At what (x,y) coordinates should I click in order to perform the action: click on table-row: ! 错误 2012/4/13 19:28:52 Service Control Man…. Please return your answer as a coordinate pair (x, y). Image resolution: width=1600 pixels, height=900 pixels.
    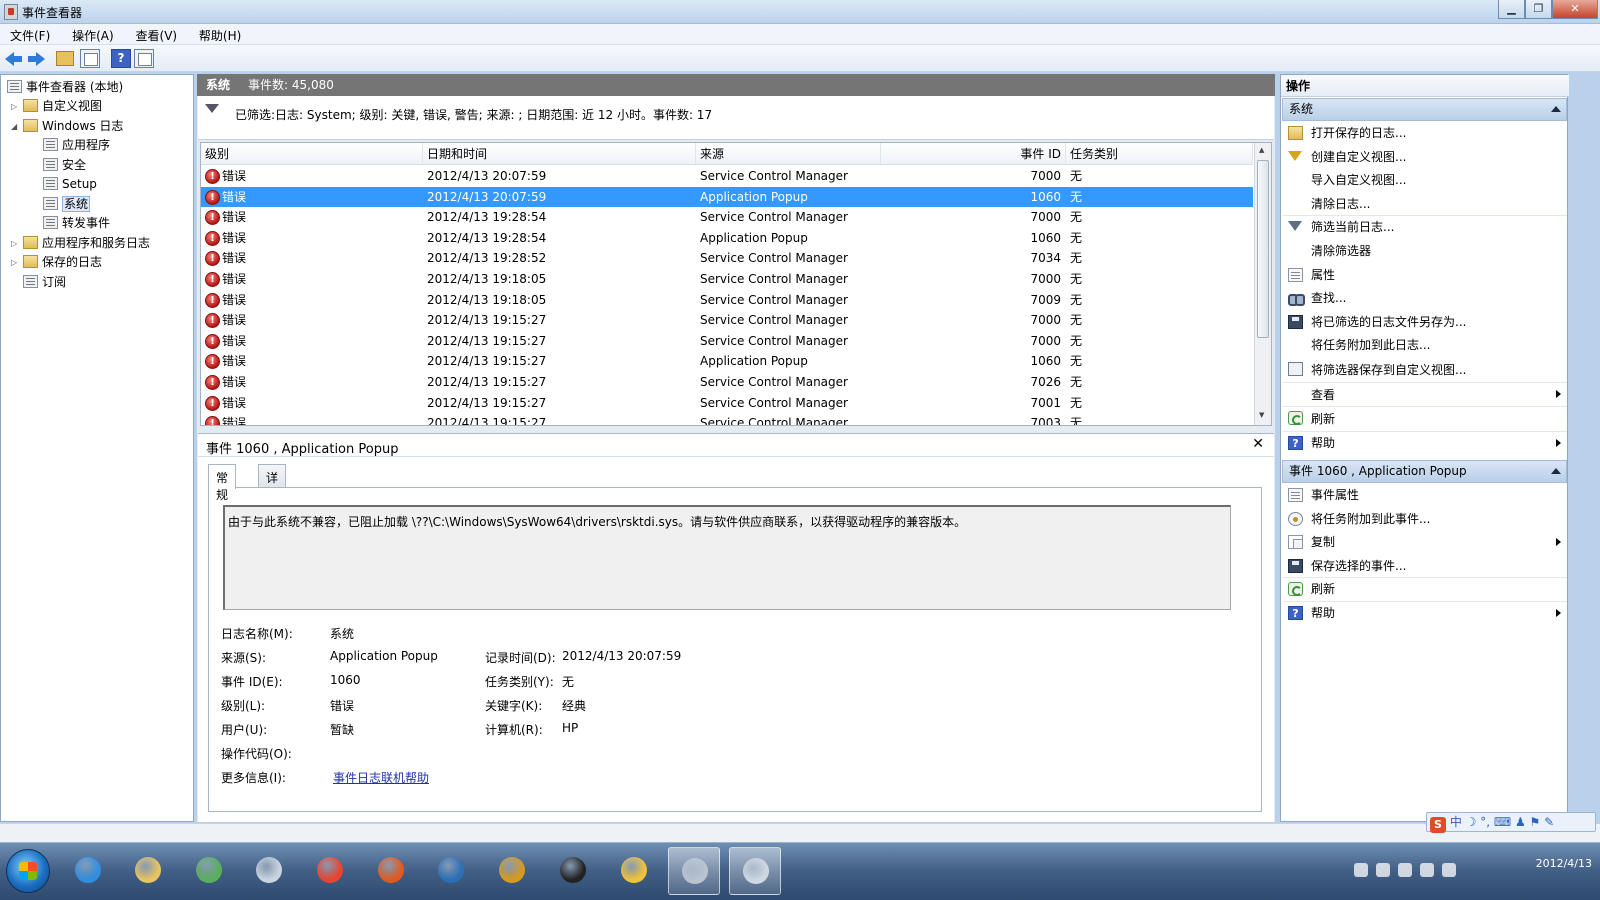
    Looking at the image, I should click on (727, 258).